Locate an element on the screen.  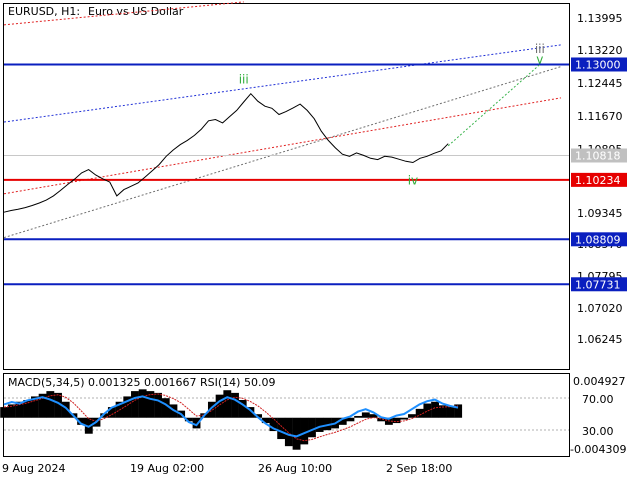
y-tick-label: 1.06245 is located at coordinates (600, 339).